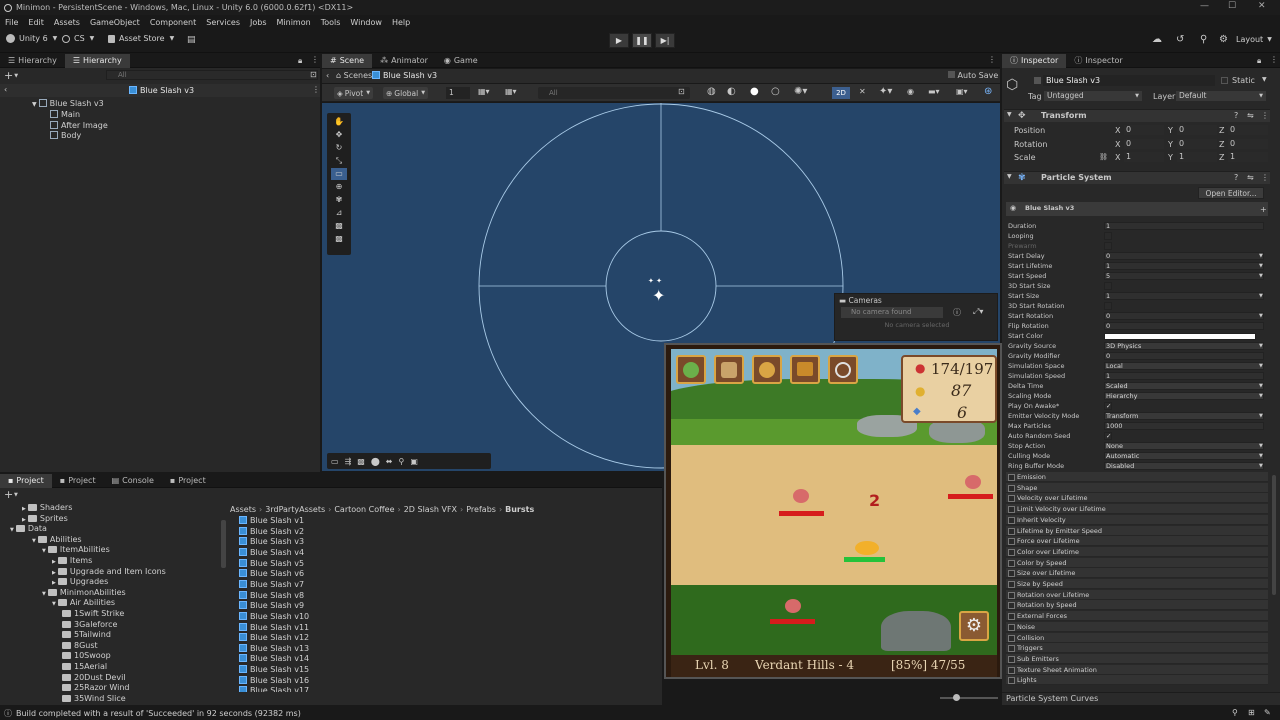 The width and height of the screenshot is (1280, 720). Describe the element at coordinates (614, 93) in the screenshot. I see `scene-search-input: All` at that location.